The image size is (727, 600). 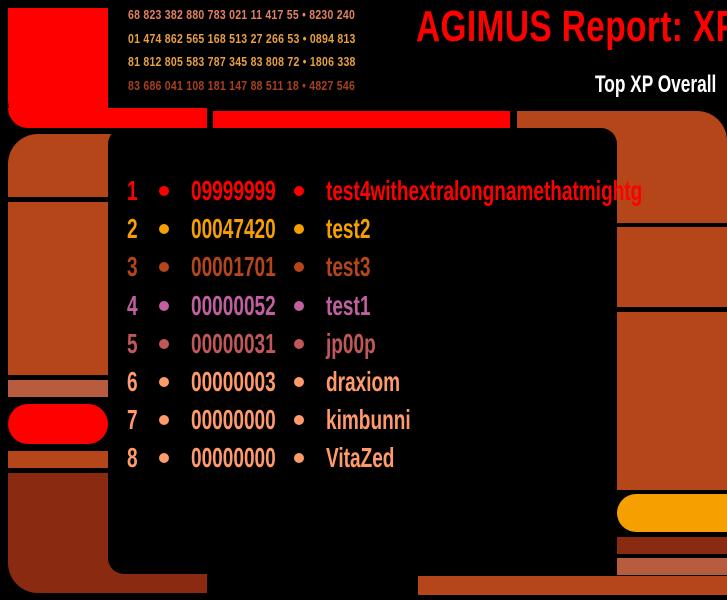 I want to click on leaderboard-row: 5 00000031 jp00p, so click(x=363, y=344).